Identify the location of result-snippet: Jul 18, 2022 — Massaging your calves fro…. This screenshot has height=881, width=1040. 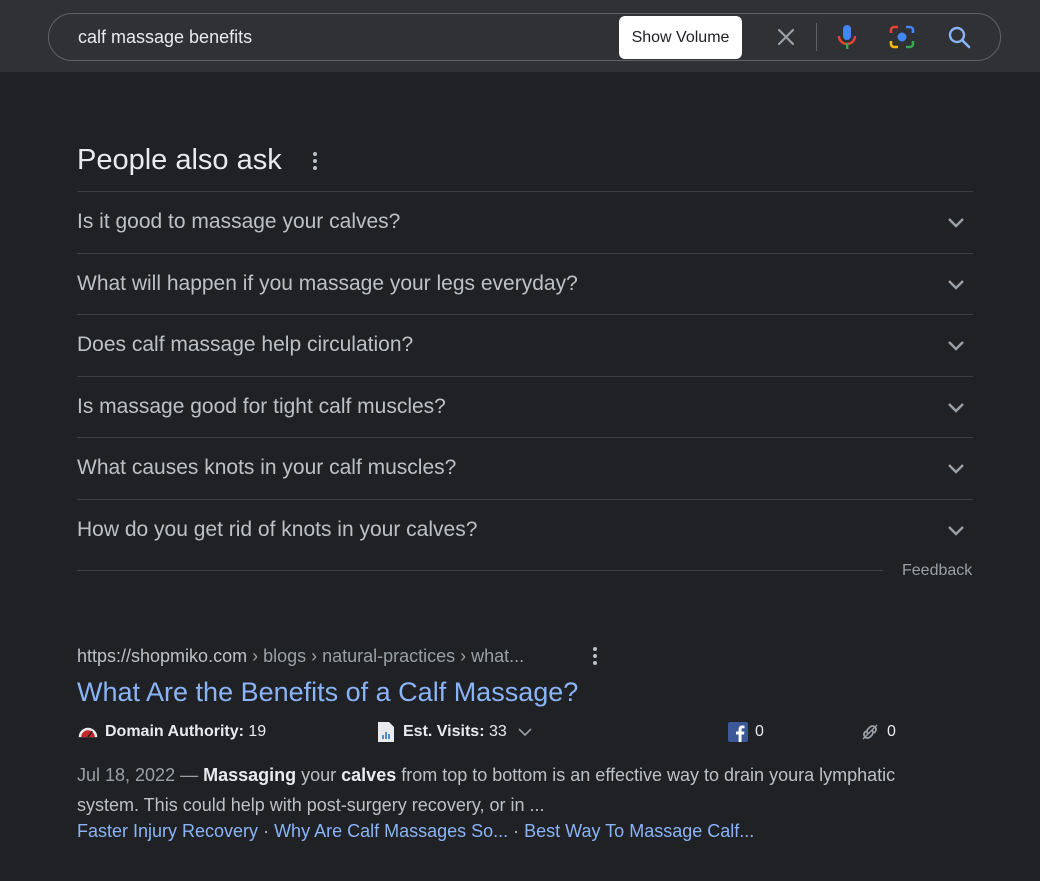
(492, 790).